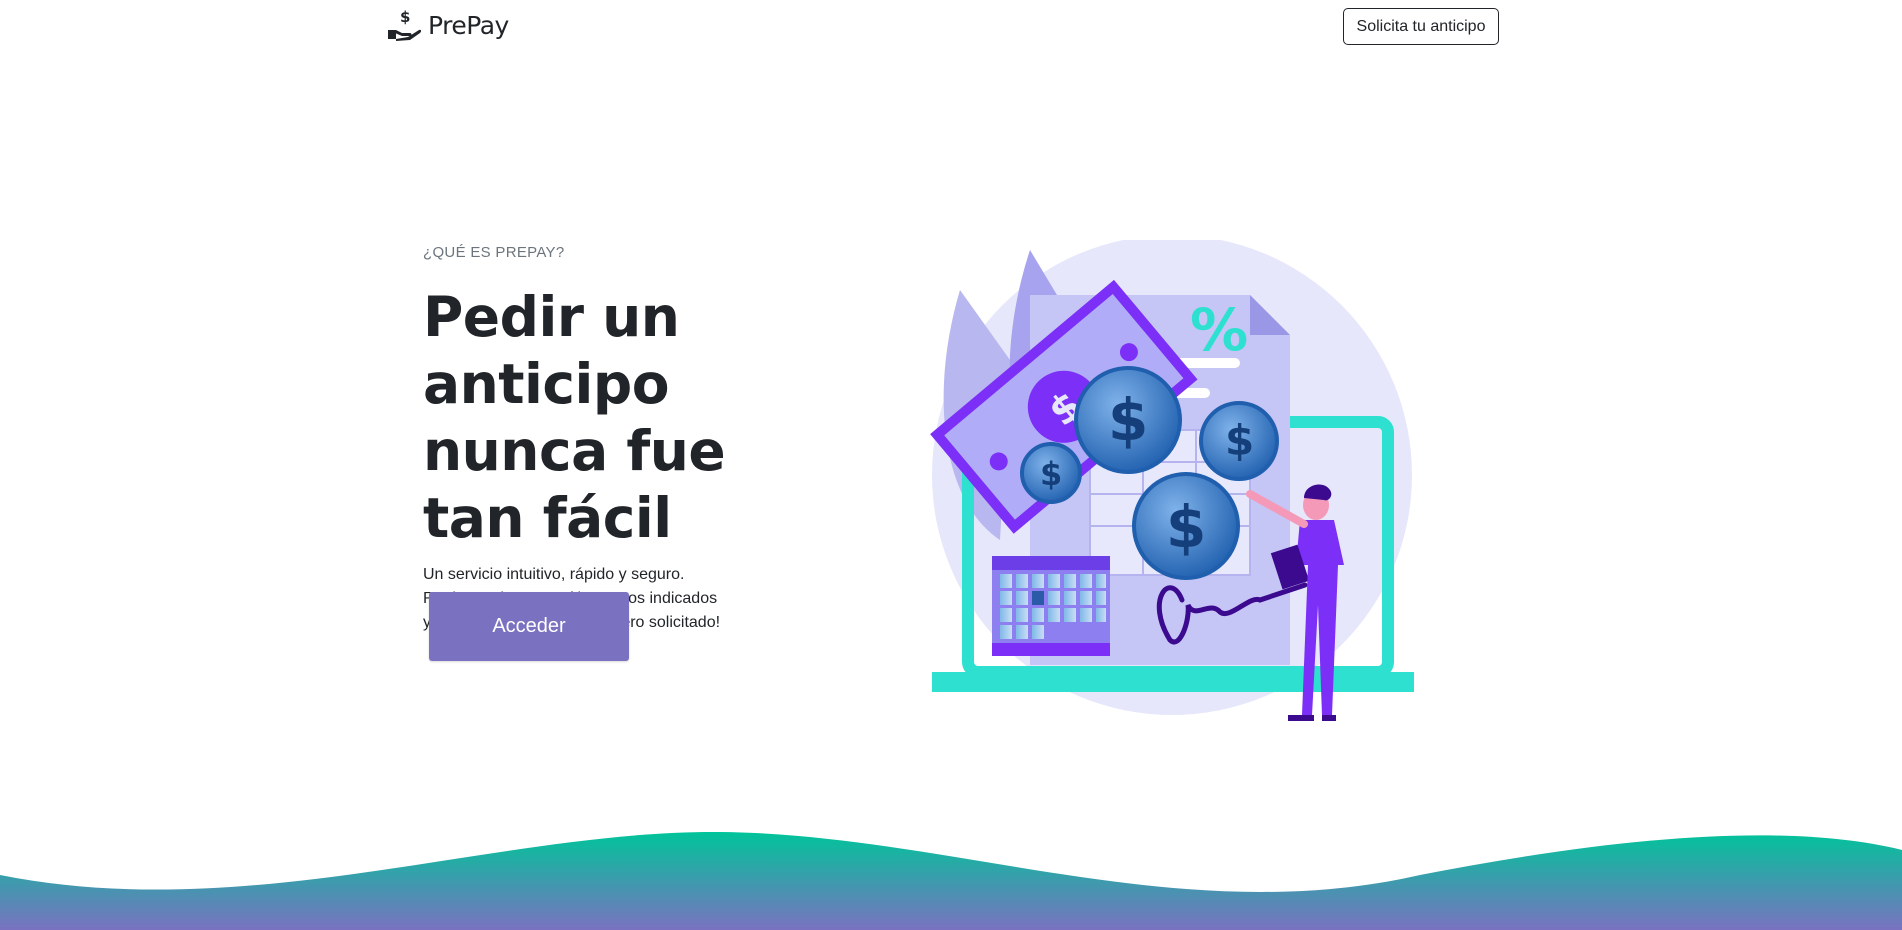 The width and height of the screenshot is (1902, 930). What do you see at coordinates (468, 25) in the screenshot?
I see `brand-name: PrePay` at bounding box center [468, 25].